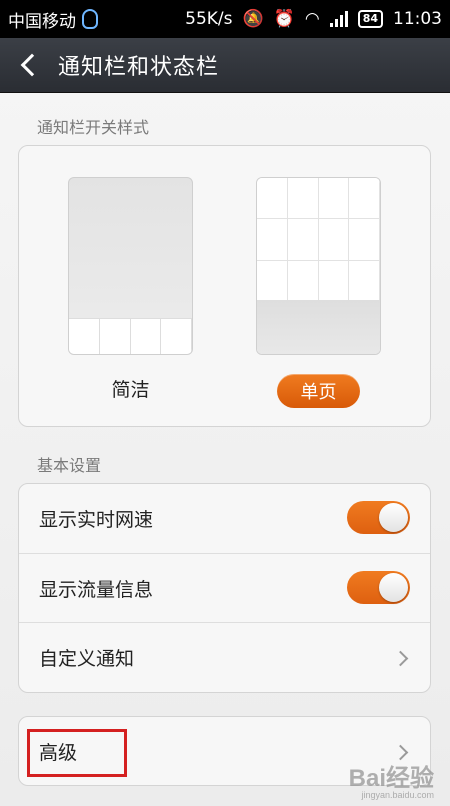  I want to click on watermark-url: jingyan.baidu.com, so click(397, 795).